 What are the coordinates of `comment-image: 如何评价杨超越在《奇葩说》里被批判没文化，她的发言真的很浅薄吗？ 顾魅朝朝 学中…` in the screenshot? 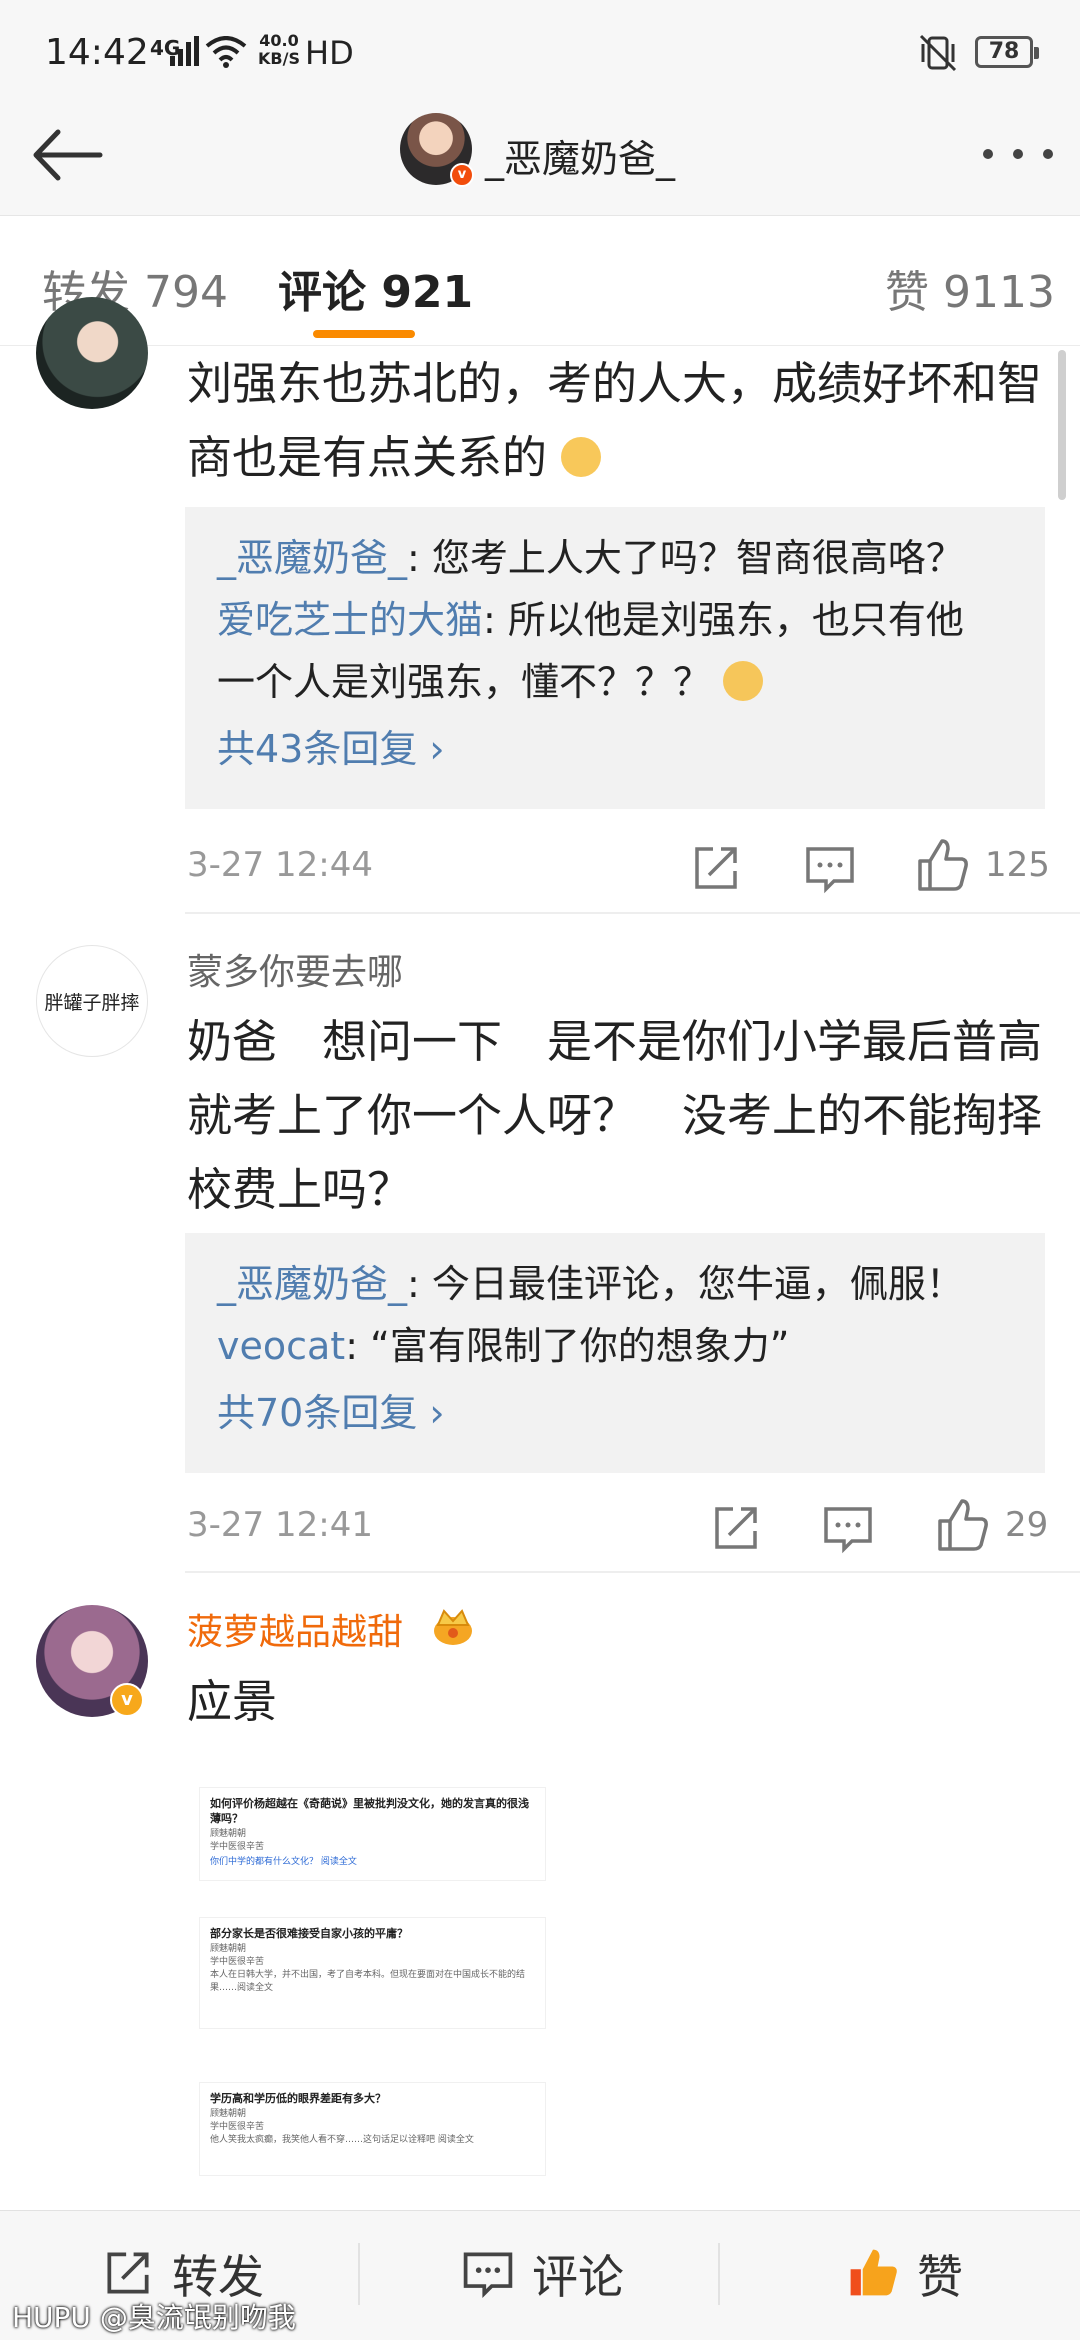 It's located at (372, 1834).